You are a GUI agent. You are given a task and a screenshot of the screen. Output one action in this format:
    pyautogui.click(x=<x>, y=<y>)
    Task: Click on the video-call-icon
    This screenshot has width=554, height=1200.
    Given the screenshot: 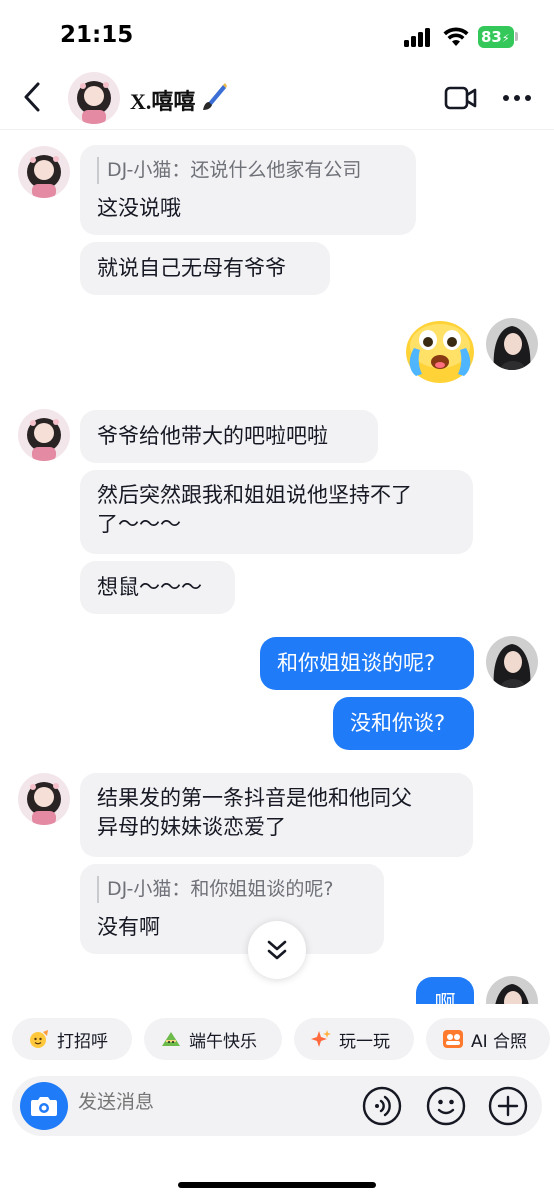 What is the action you would take?
    pyautogui.click(x=461, y=98)
    